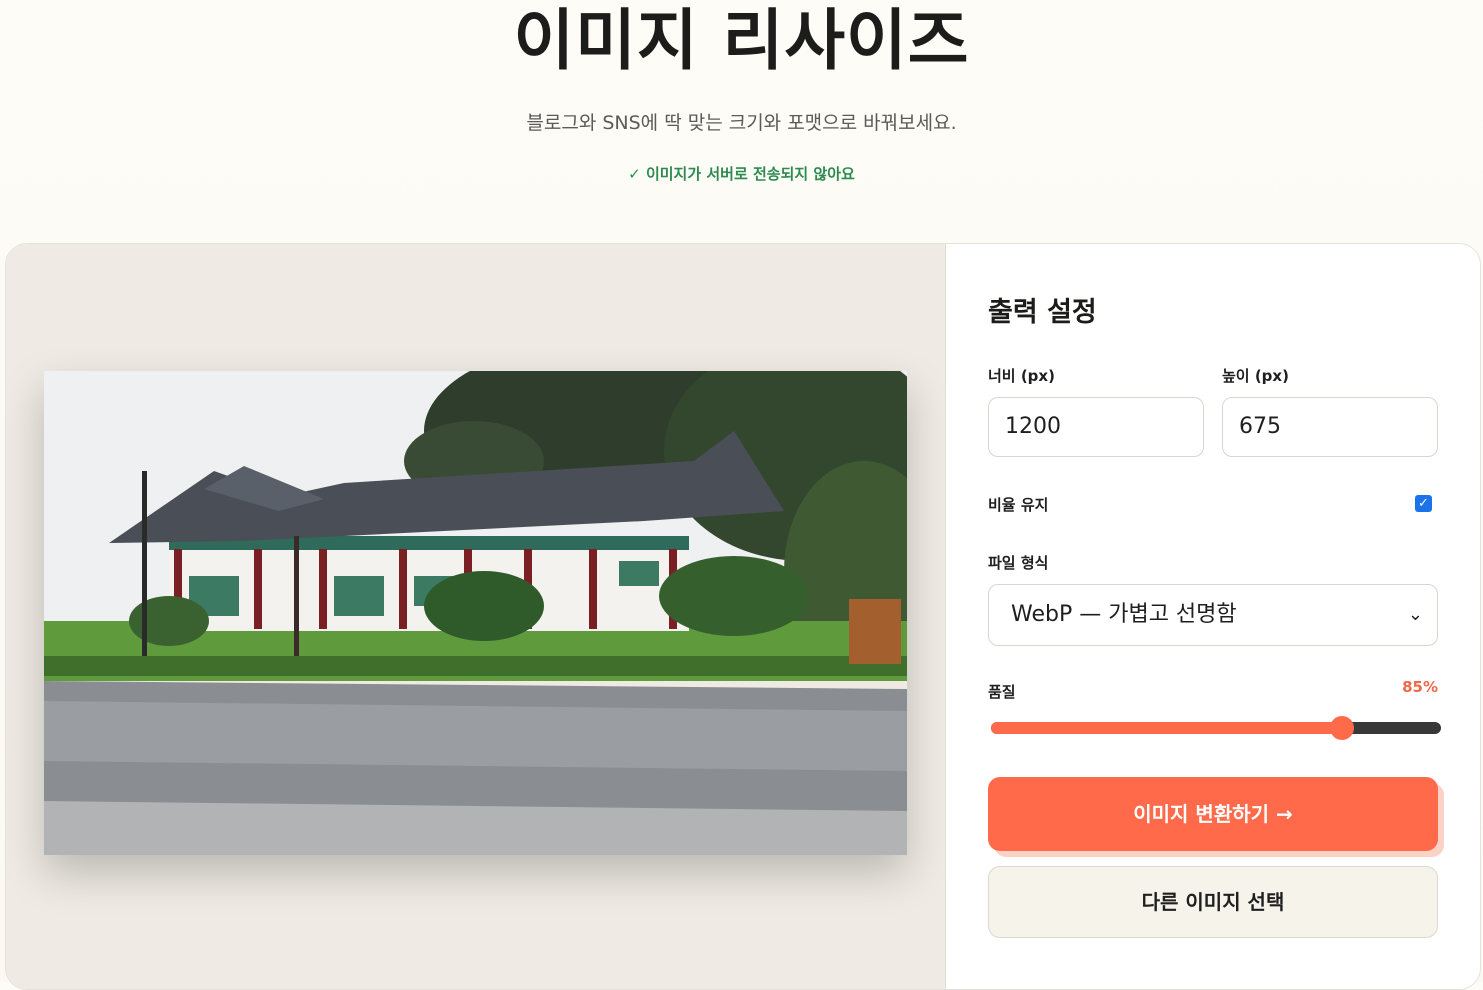 The width and height of the screenshot is (1483, 990). Describe the element at coordinates (1096, 427) in the screenshot. I see `width-input: 1200` at that location.